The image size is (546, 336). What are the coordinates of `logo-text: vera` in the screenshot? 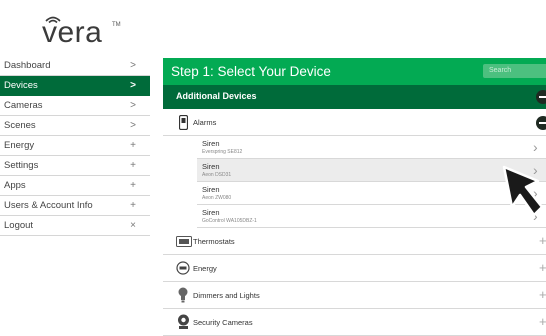 It's located at (72, 32).